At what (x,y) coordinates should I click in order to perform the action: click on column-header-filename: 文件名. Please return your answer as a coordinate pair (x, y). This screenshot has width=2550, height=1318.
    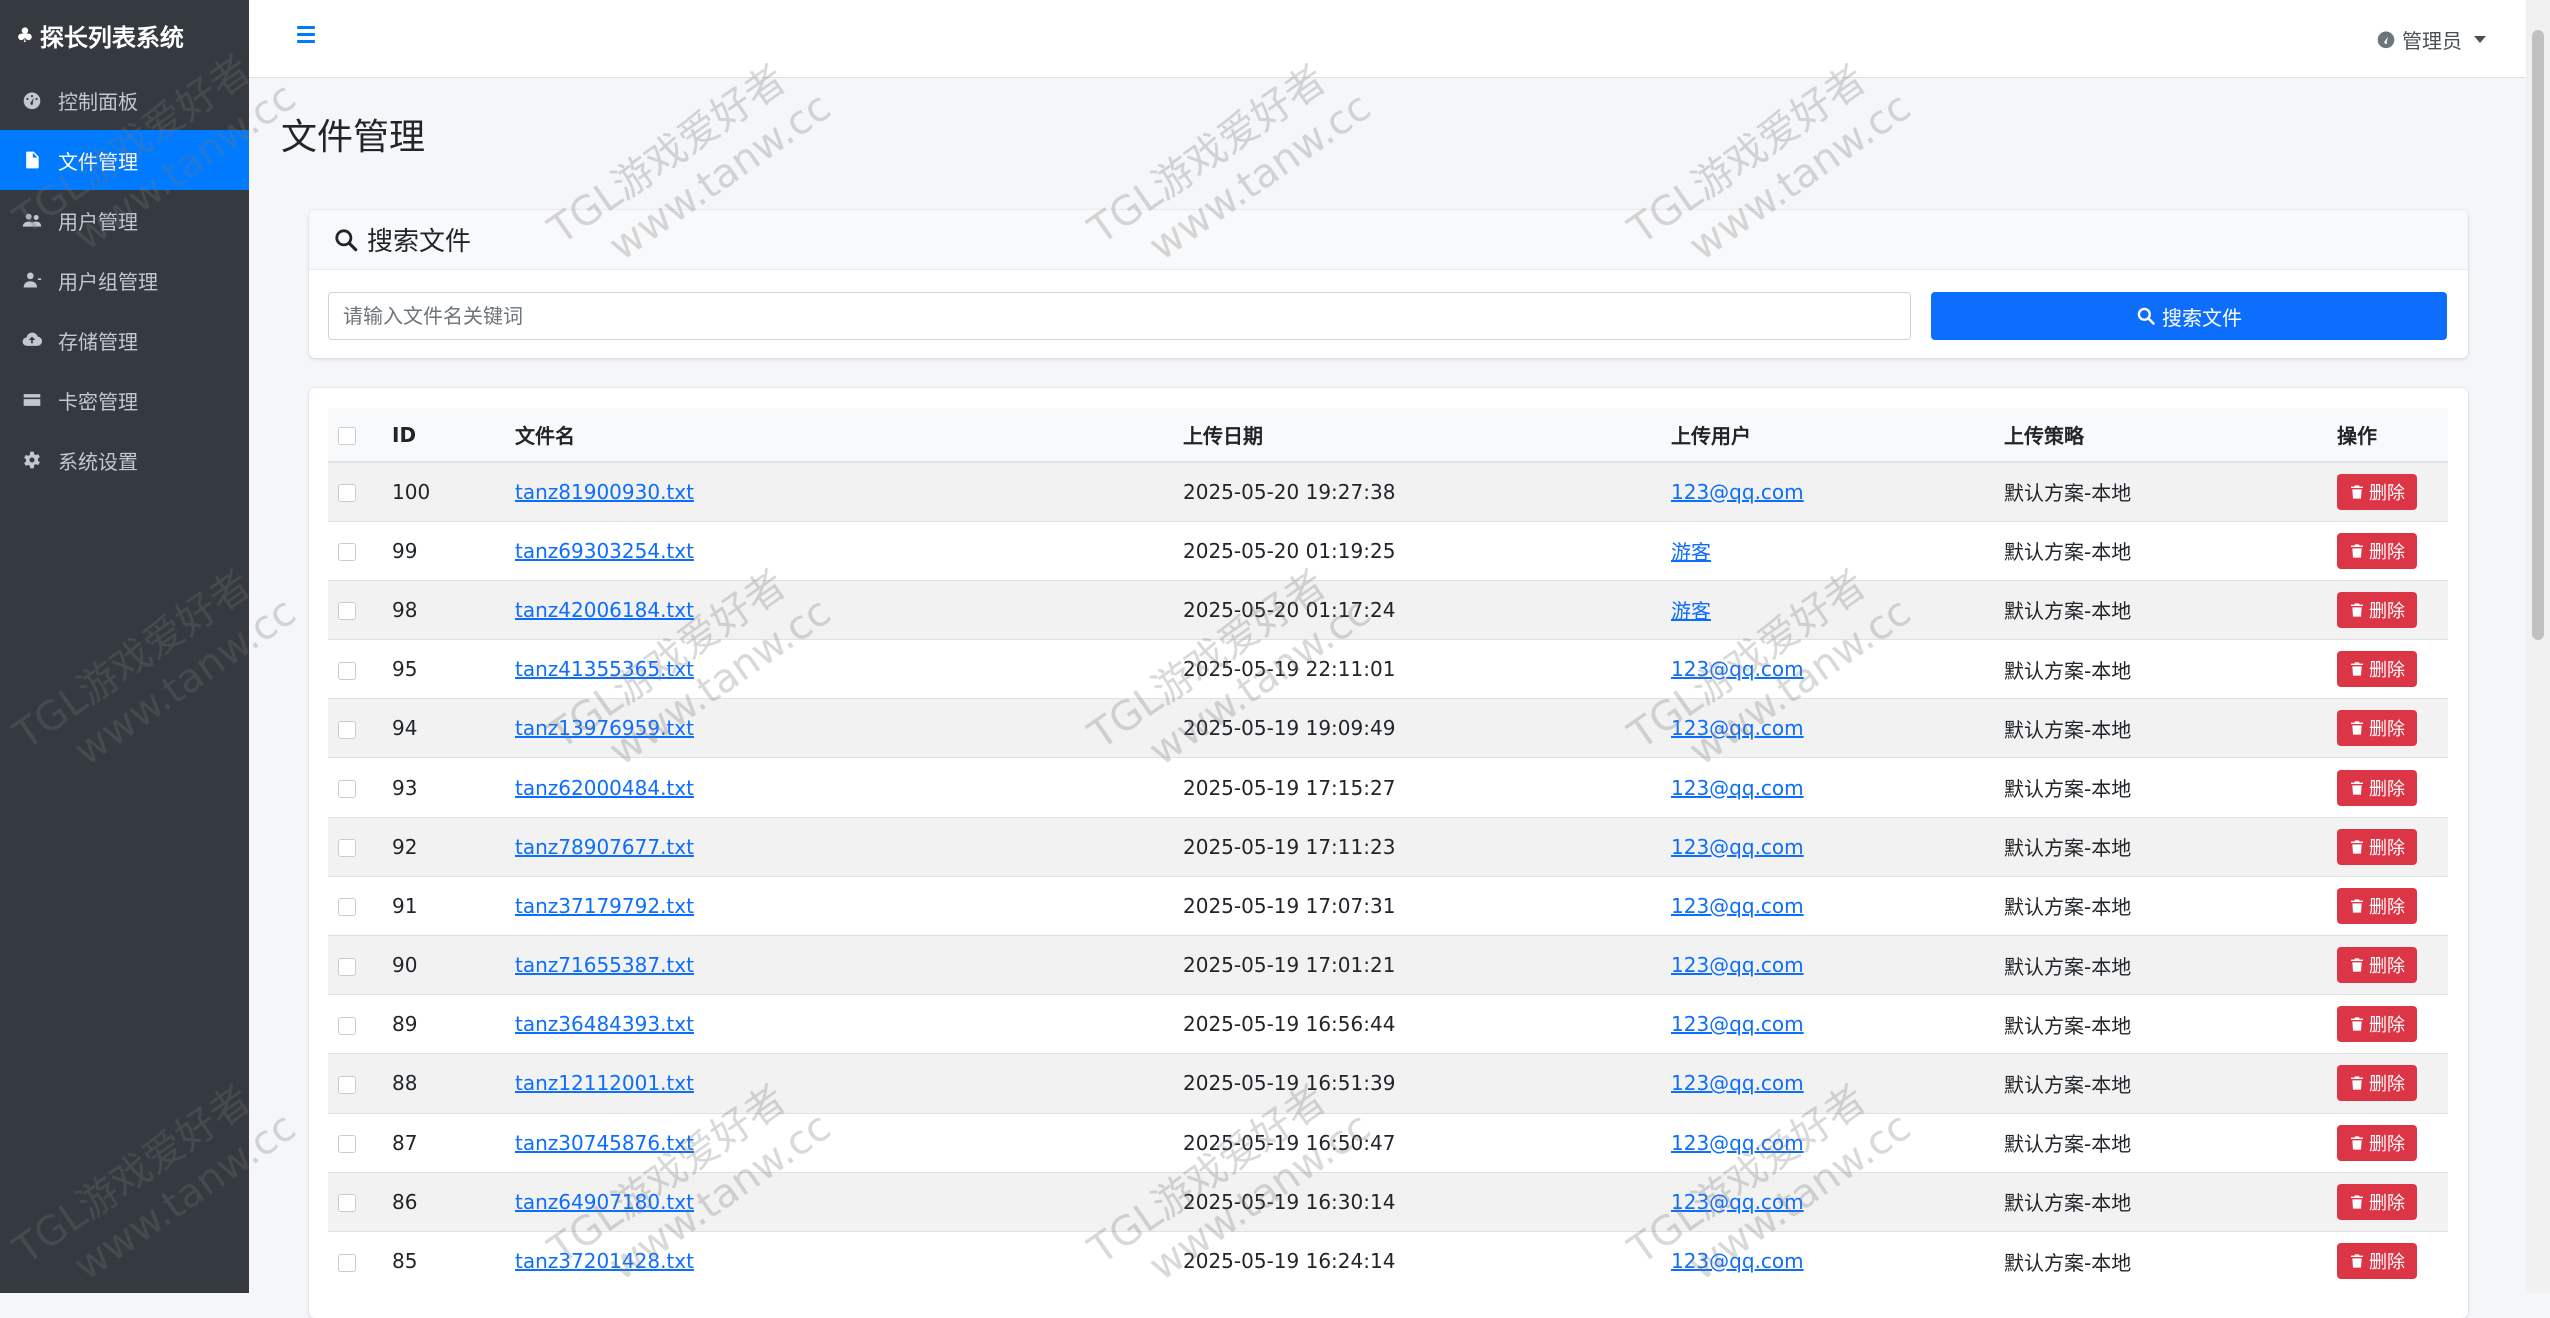
    Looking at the image, I should click on (843, 435).